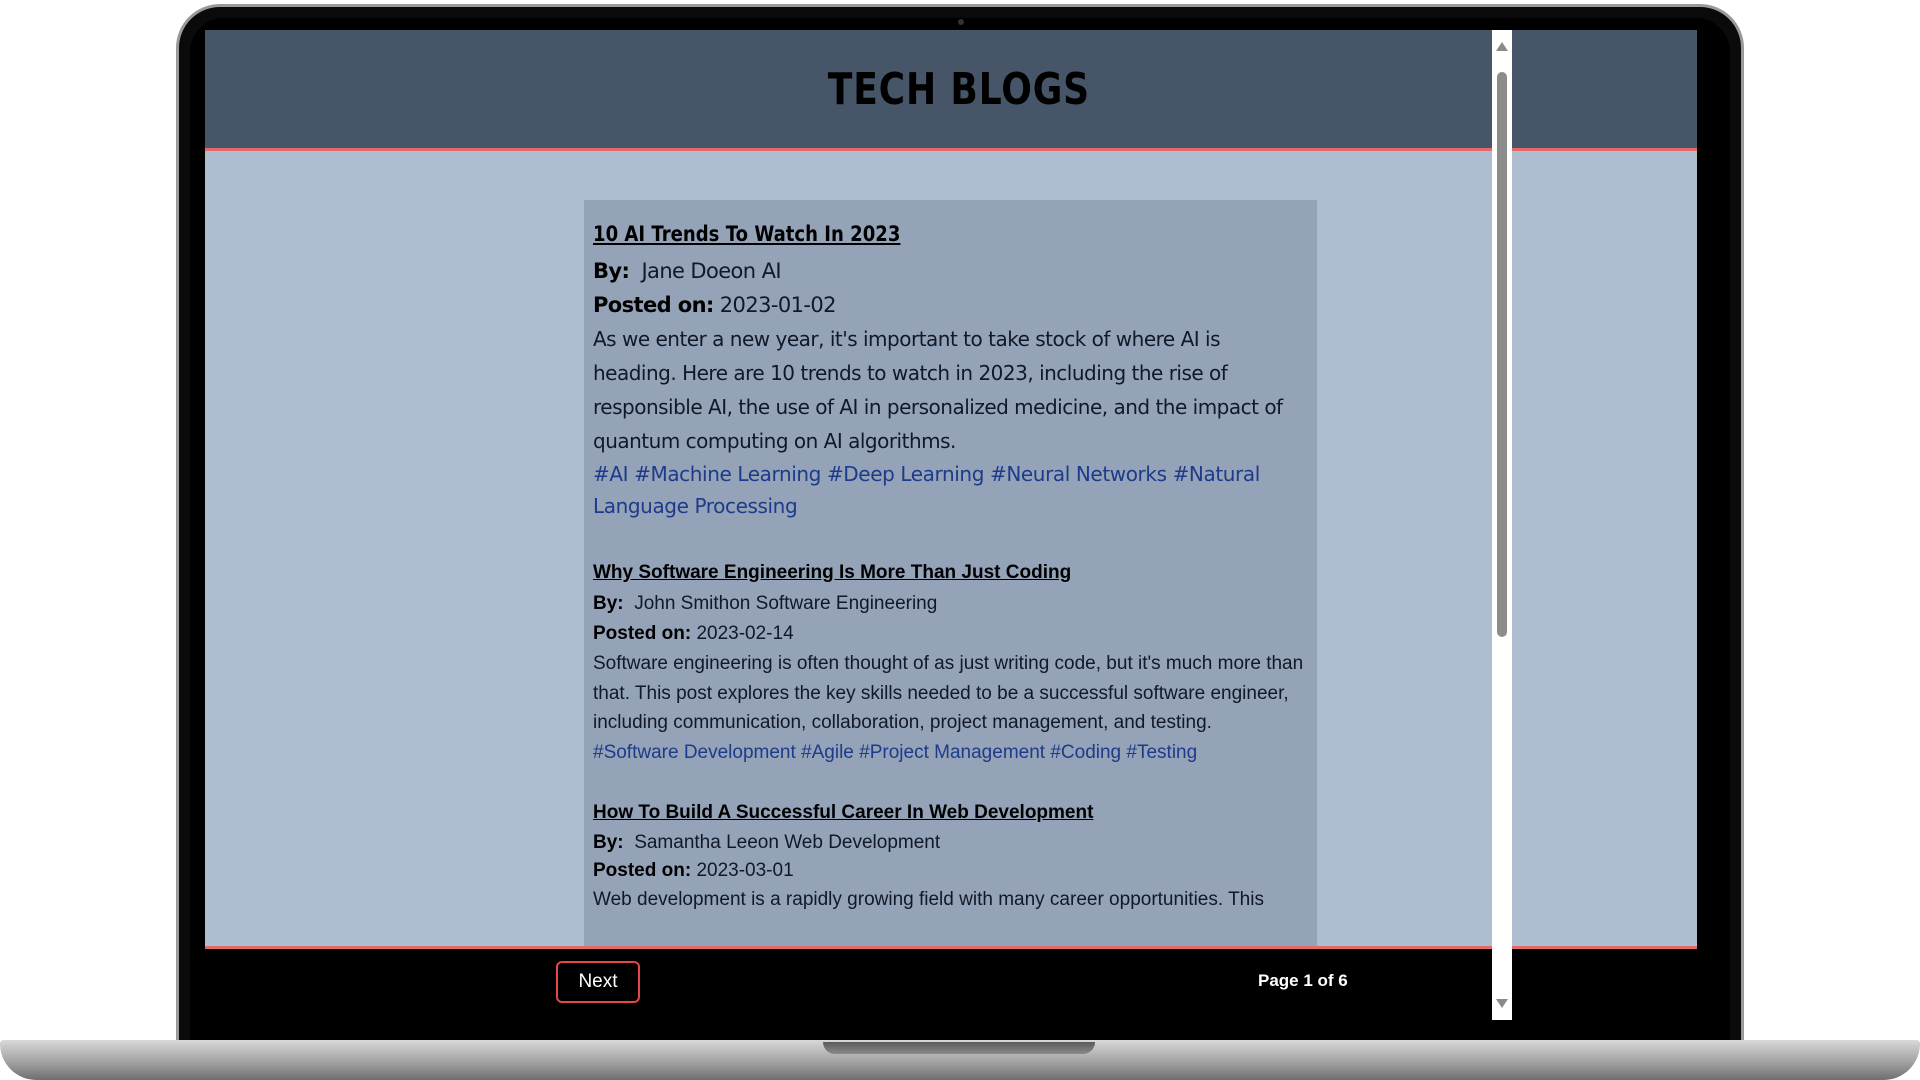 This screenshot has height=1080, width=1920. What do you see at coordinates (1502, 354) in the screenshot?
I see `scrollbar-thumb` at bounding box center [1502, 354].